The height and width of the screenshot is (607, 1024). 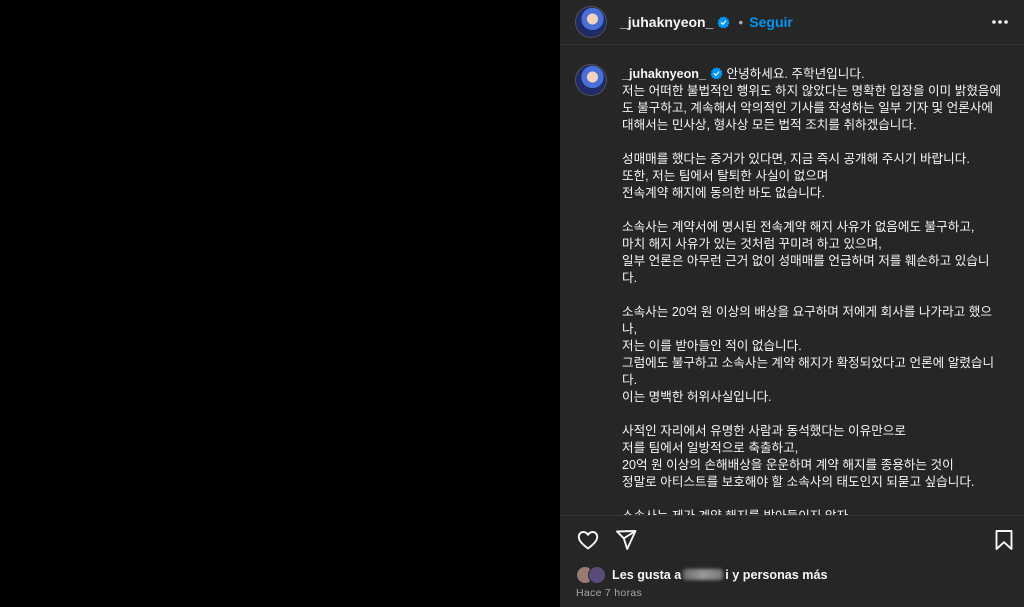 What do you see at coordinates (626, 540) in the screenshot?
I see `send-icon` at bounding box center [626, 540].